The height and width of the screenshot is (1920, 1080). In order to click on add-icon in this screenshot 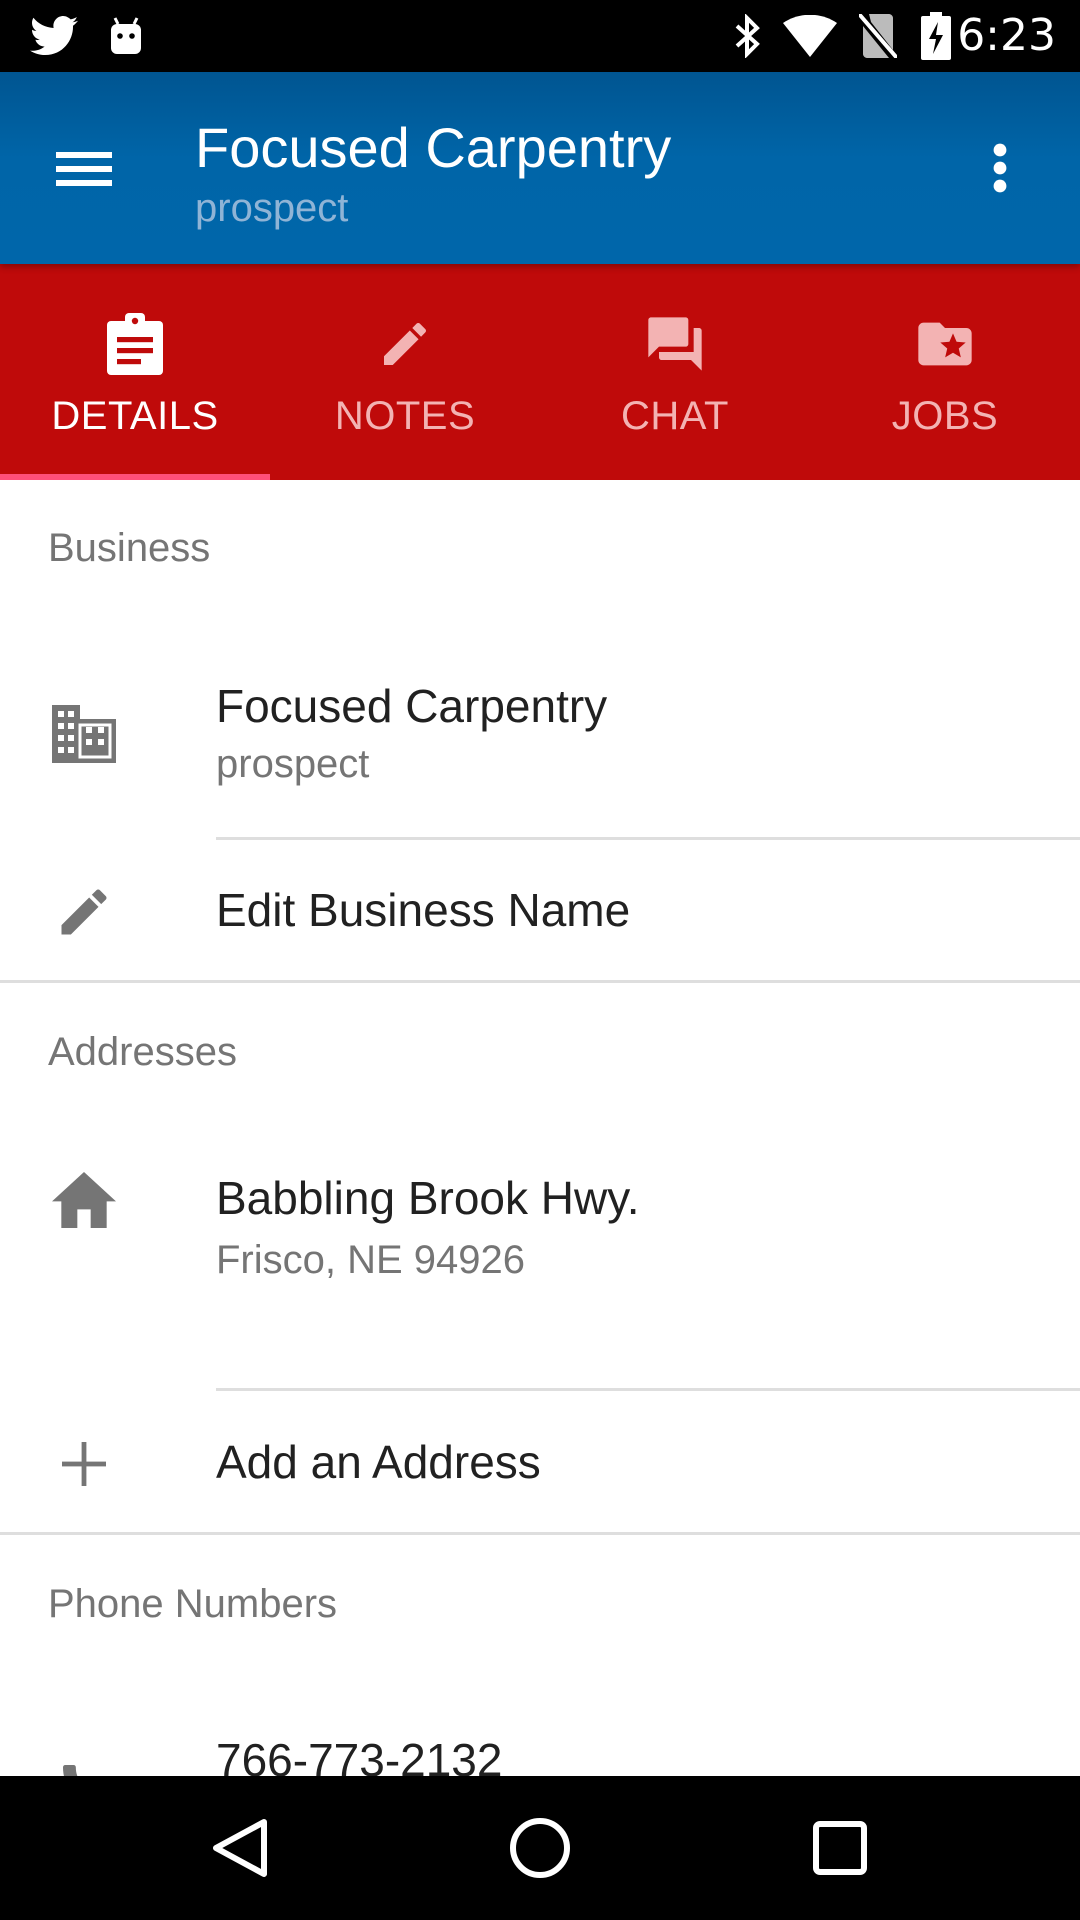, I will do `click(84, 1464)`.